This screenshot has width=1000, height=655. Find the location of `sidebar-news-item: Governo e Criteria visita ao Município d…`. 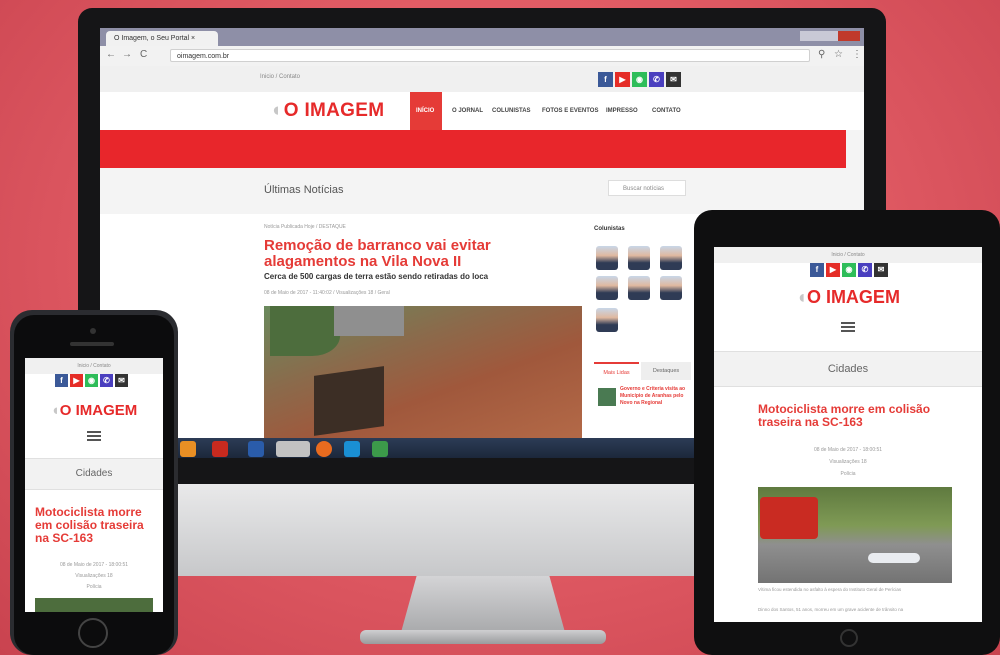

sidebar-news-item: Governo e Criteria visita ao Município d… is located at coordinates (644, 409).